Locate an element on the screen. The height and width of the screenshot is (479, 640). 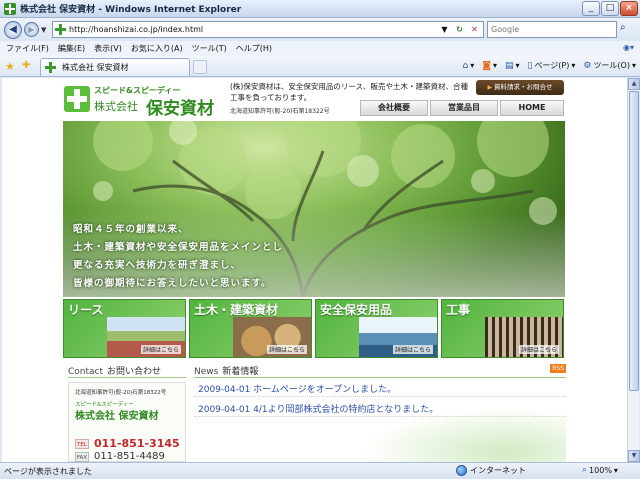
menu-edit: 編集(E) is located at coordinates (71, 48).